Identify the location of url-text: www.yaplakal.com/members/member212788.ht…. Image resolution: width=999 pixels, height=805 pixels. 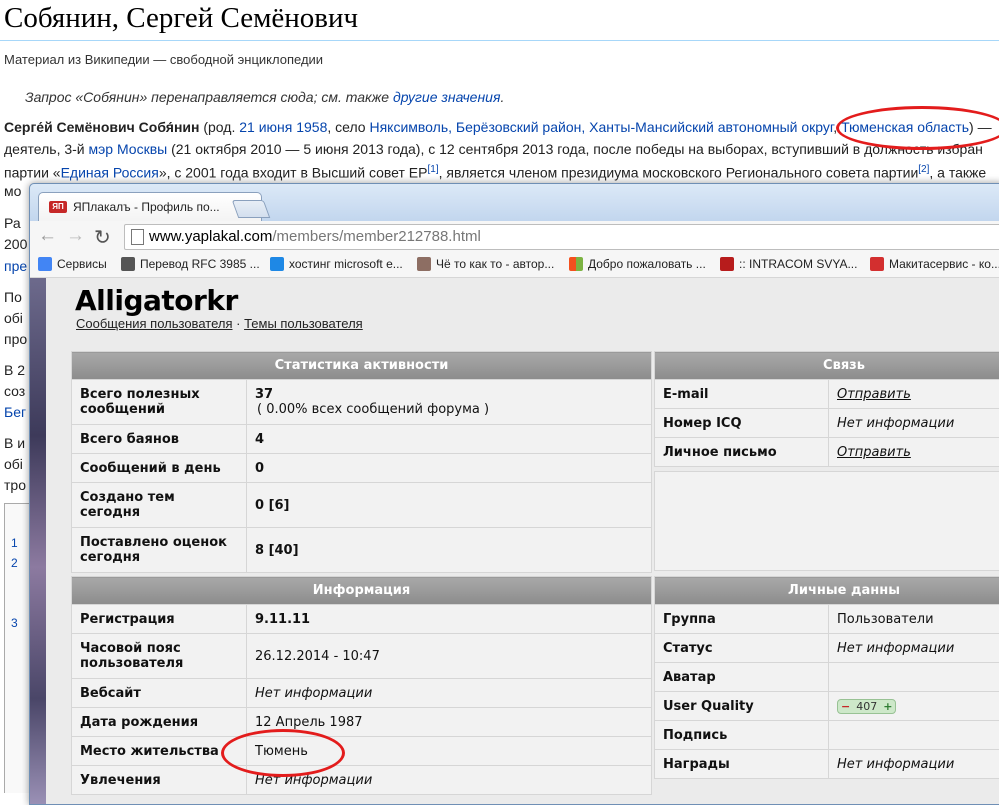
(315, 236).